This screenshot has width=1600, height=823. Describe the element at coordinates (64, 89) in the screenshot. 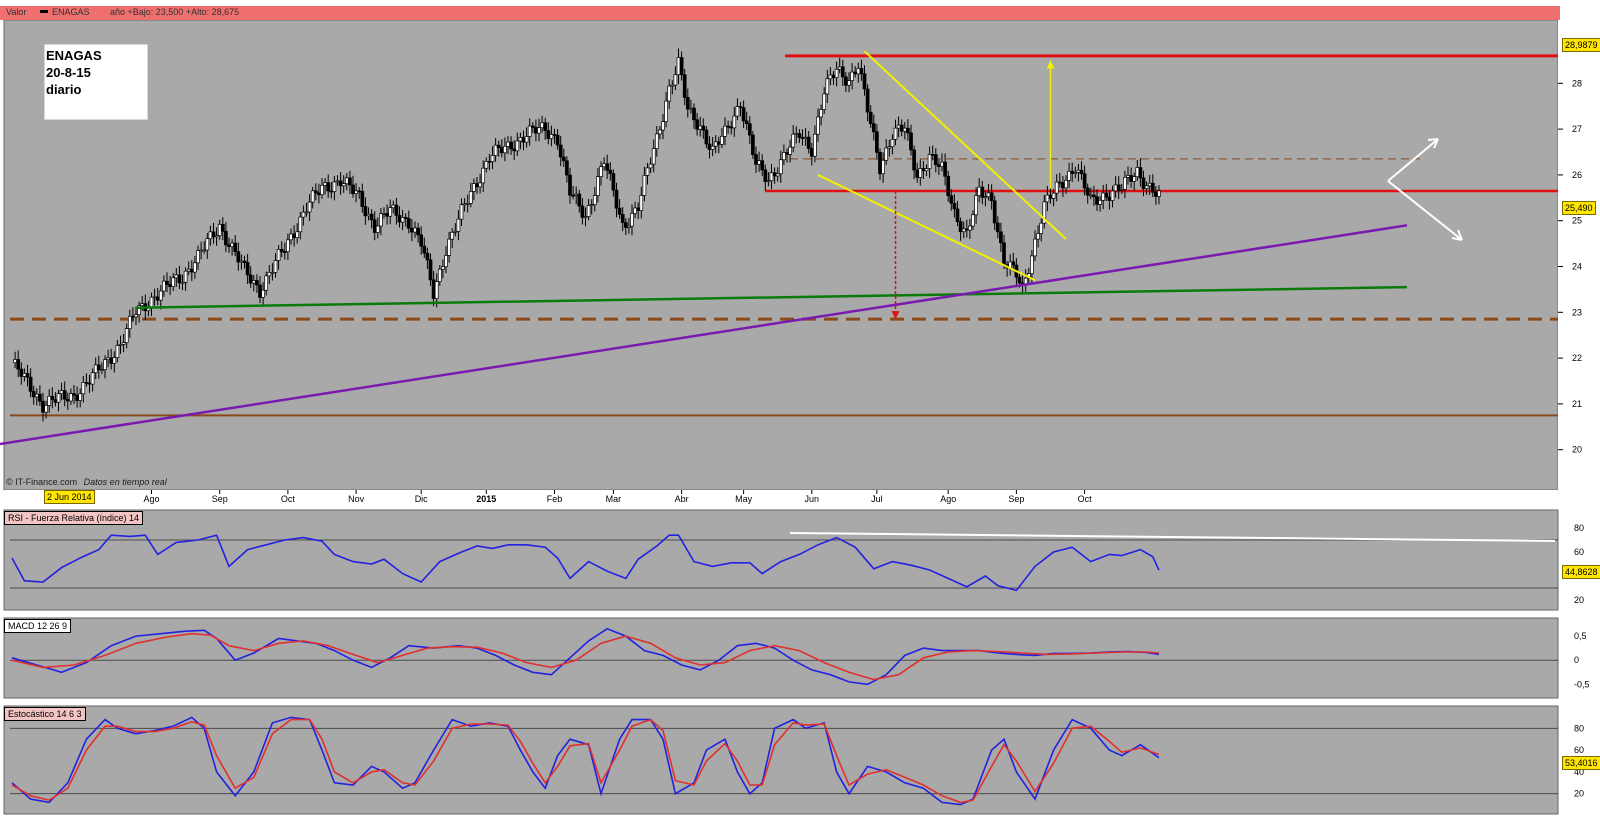

I see `info-period: diario` at that location.